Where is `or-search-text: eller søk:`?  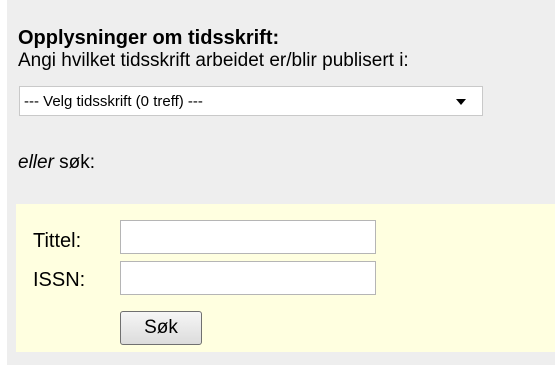 or-search-text: eller søk: is located at coordinates (56, 163).